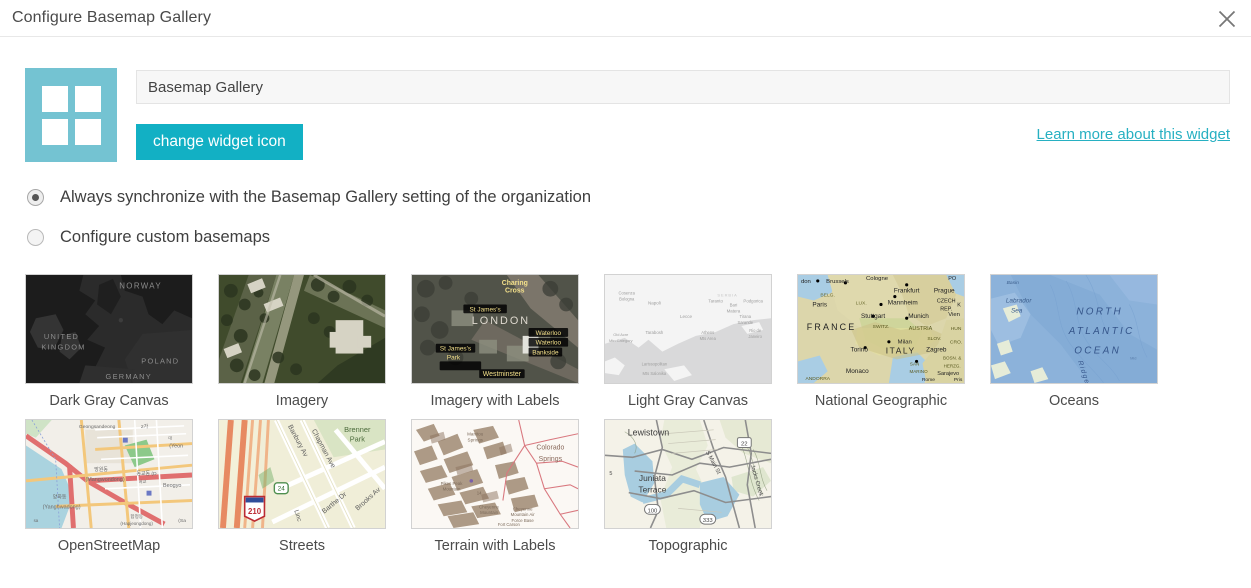  I want to click on svg-text: 333, so click(708, 521).